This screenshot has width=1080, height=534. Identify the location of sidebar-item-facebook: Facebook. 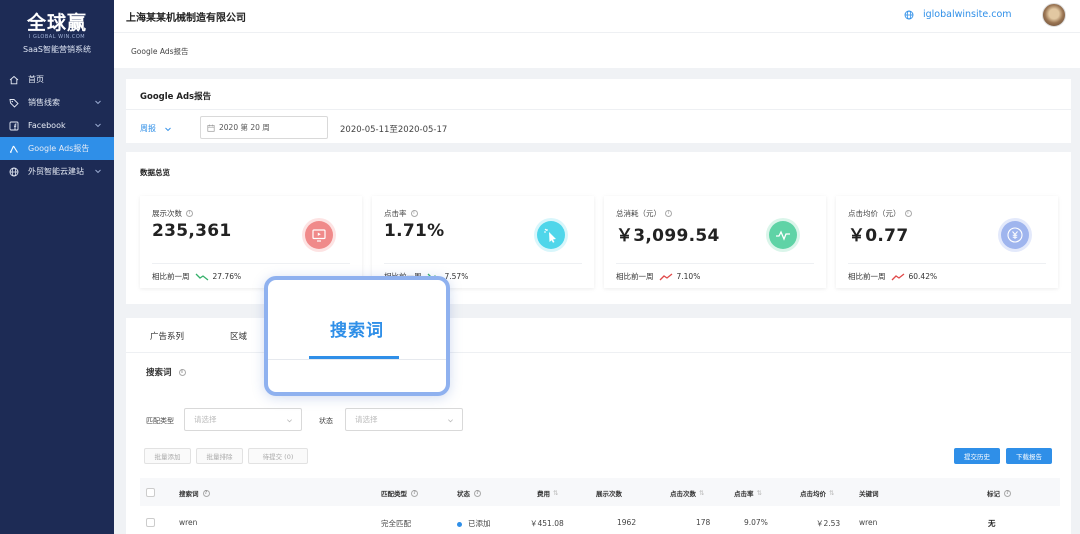
(57, 125).